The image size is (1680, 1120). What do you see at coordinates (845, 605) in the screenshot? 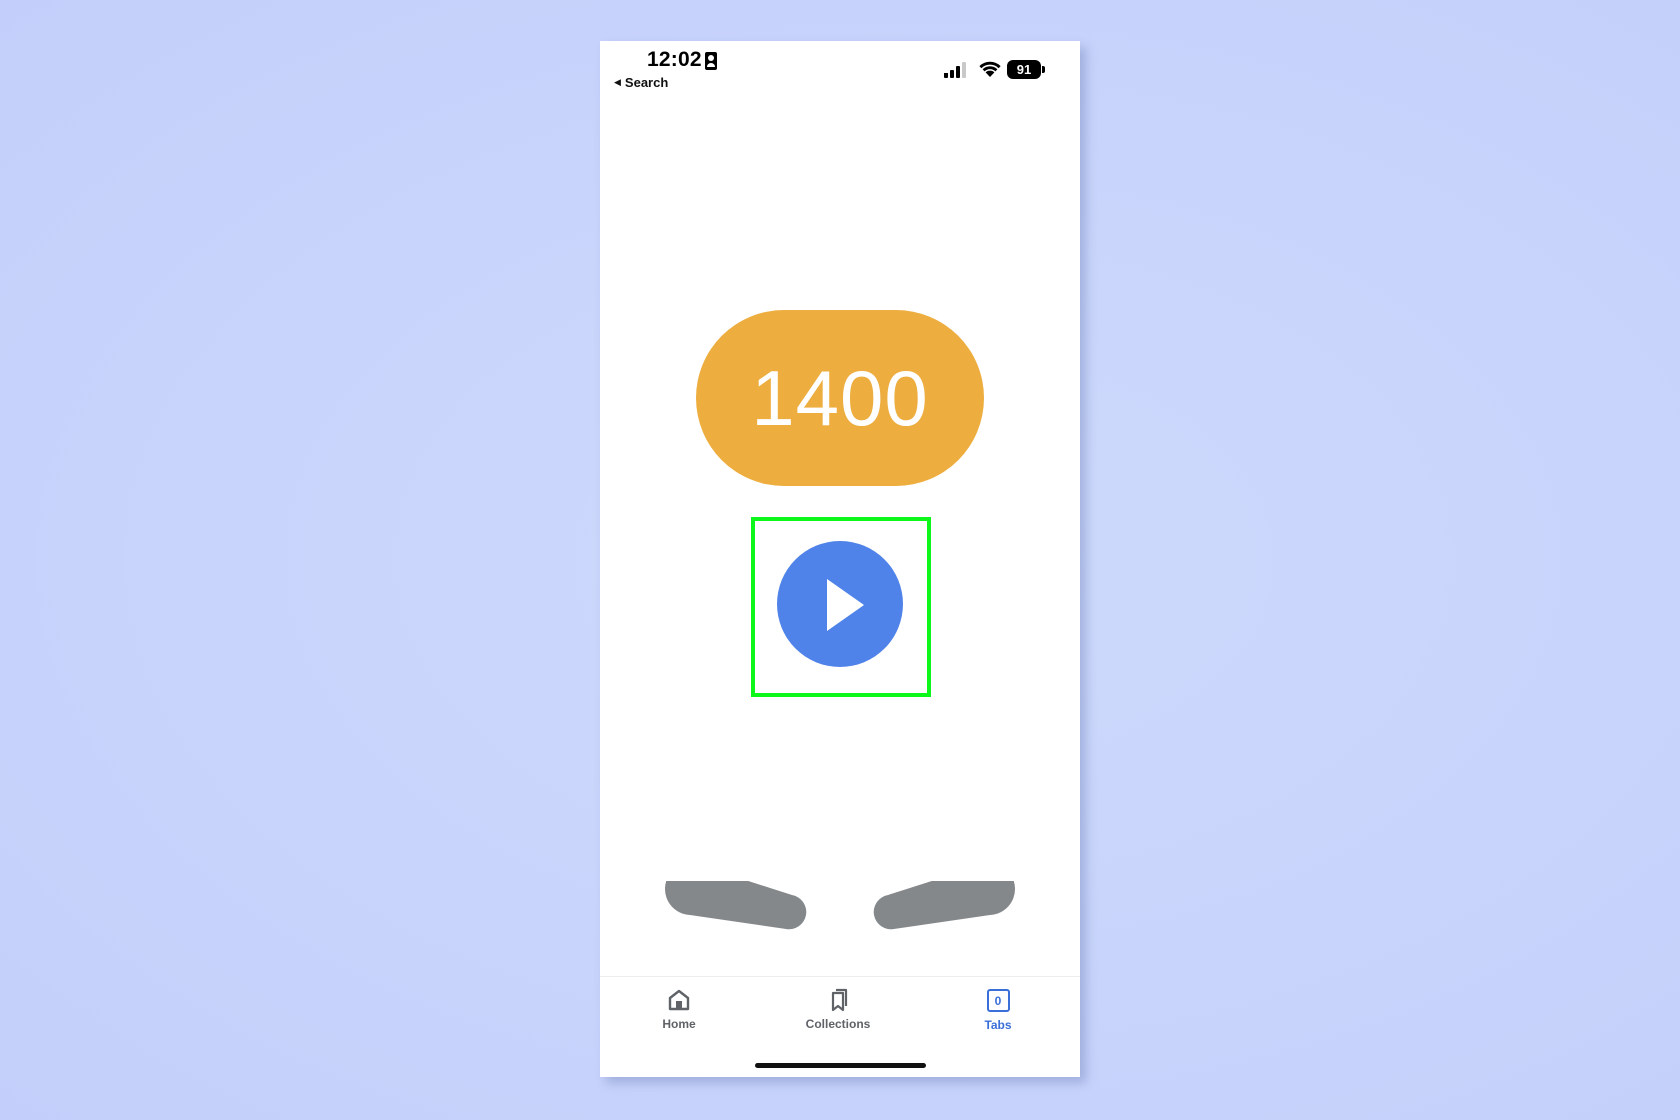
I see `play-icon` at bounding box center [845, 605].